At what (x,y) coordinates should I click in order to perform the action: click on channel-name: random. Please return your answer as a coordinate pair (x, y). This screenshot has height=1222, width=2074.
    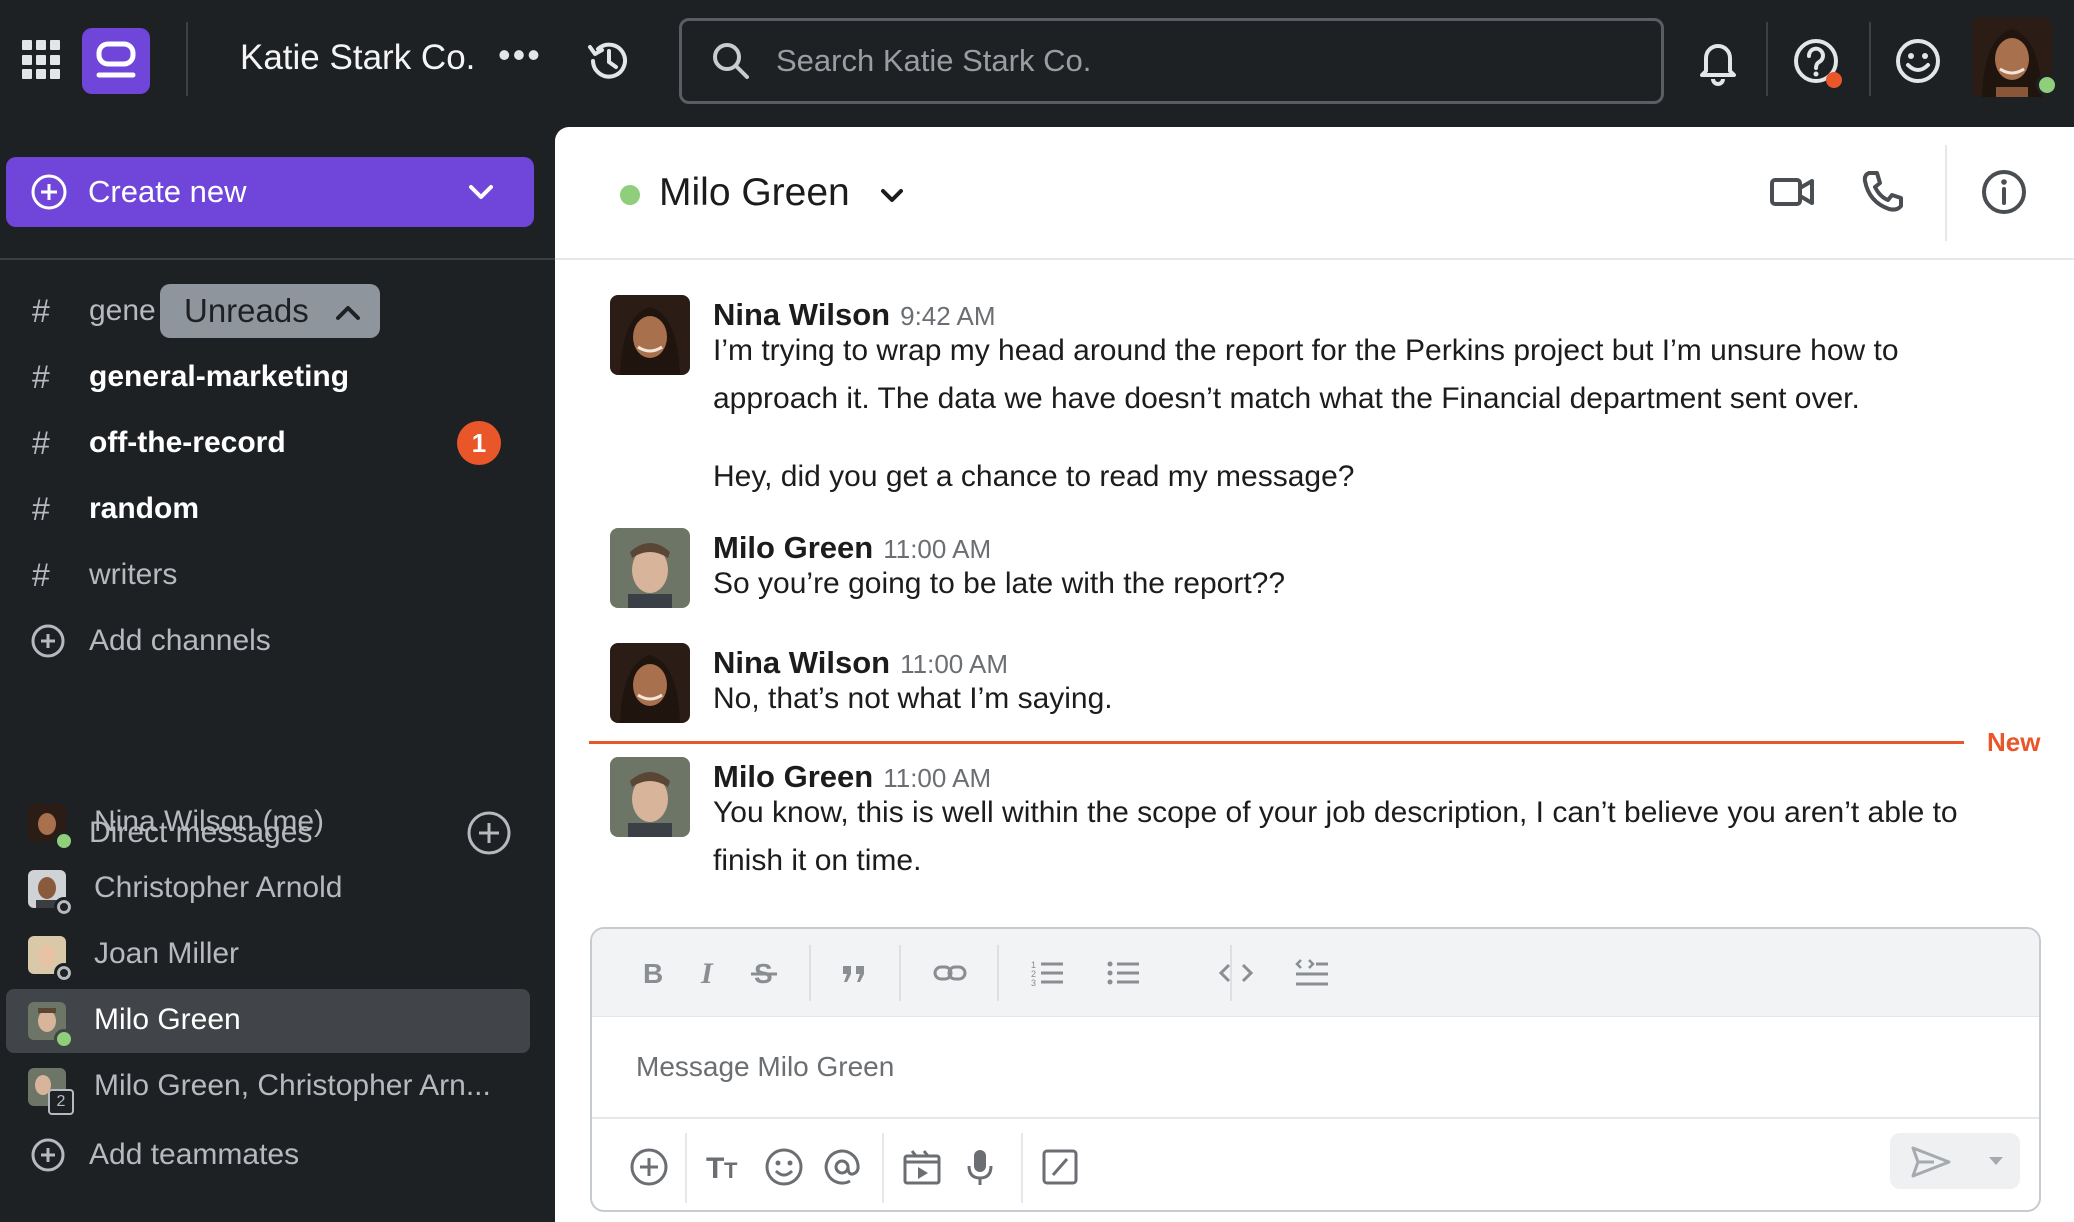
    Looking at the image, I should click on (144, 508).